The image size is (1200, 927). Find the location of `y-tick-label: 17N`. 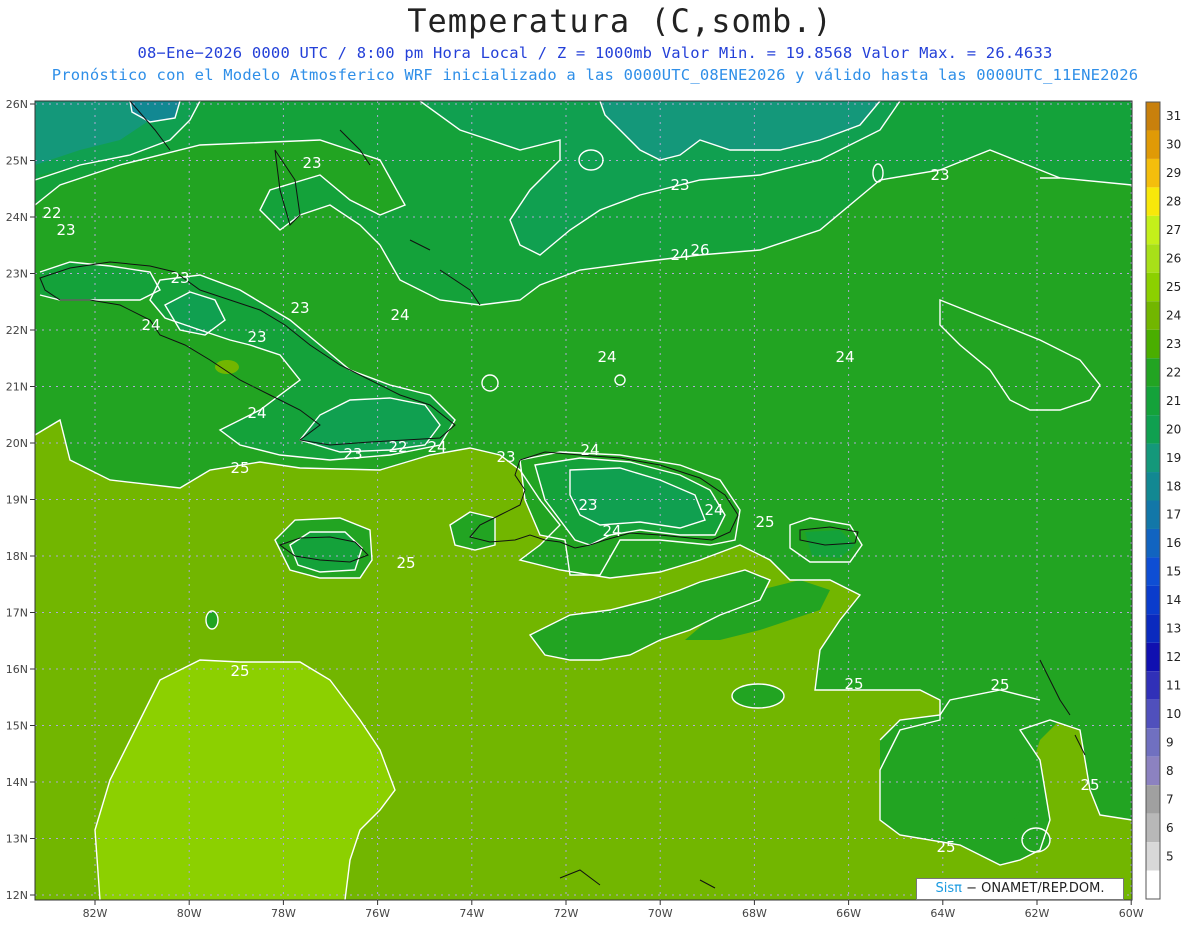

y-tick-label: 17N is located at coordinates (17, 613).